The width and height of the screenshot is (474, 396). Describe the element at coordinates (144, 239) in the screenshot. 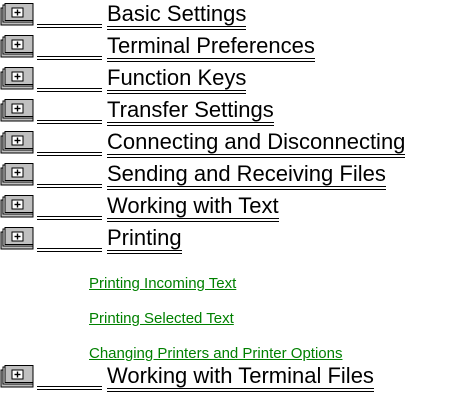

I see `topic-label: Printing` at that location.